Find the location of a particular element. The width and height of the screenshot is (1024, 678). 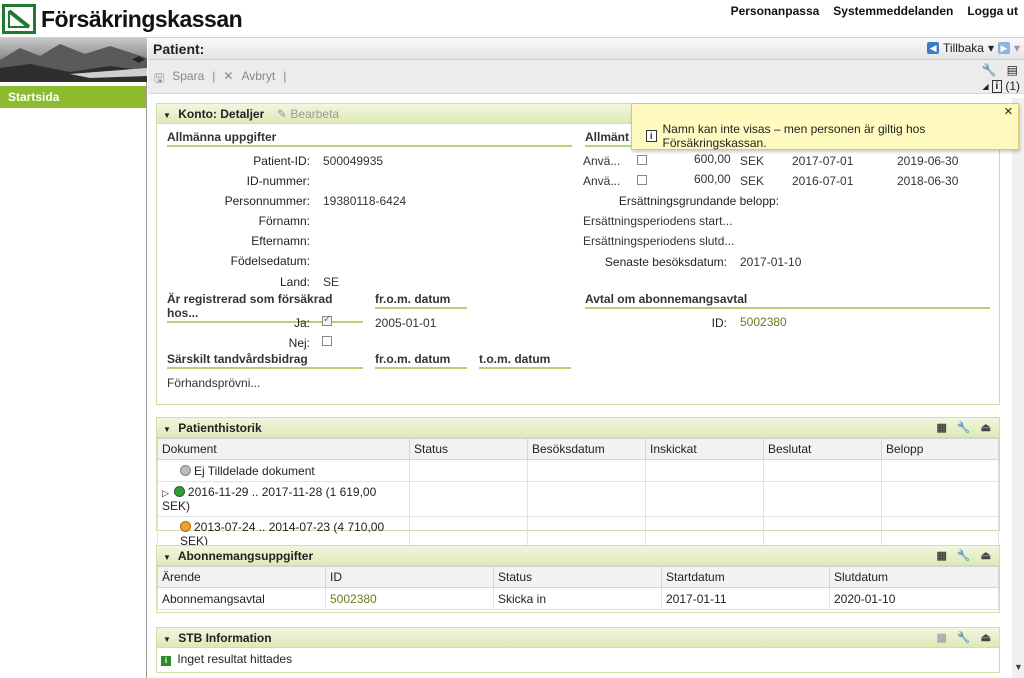

sidebar-collapse-icon: ◀▸ is located at coordinates (138, 59).